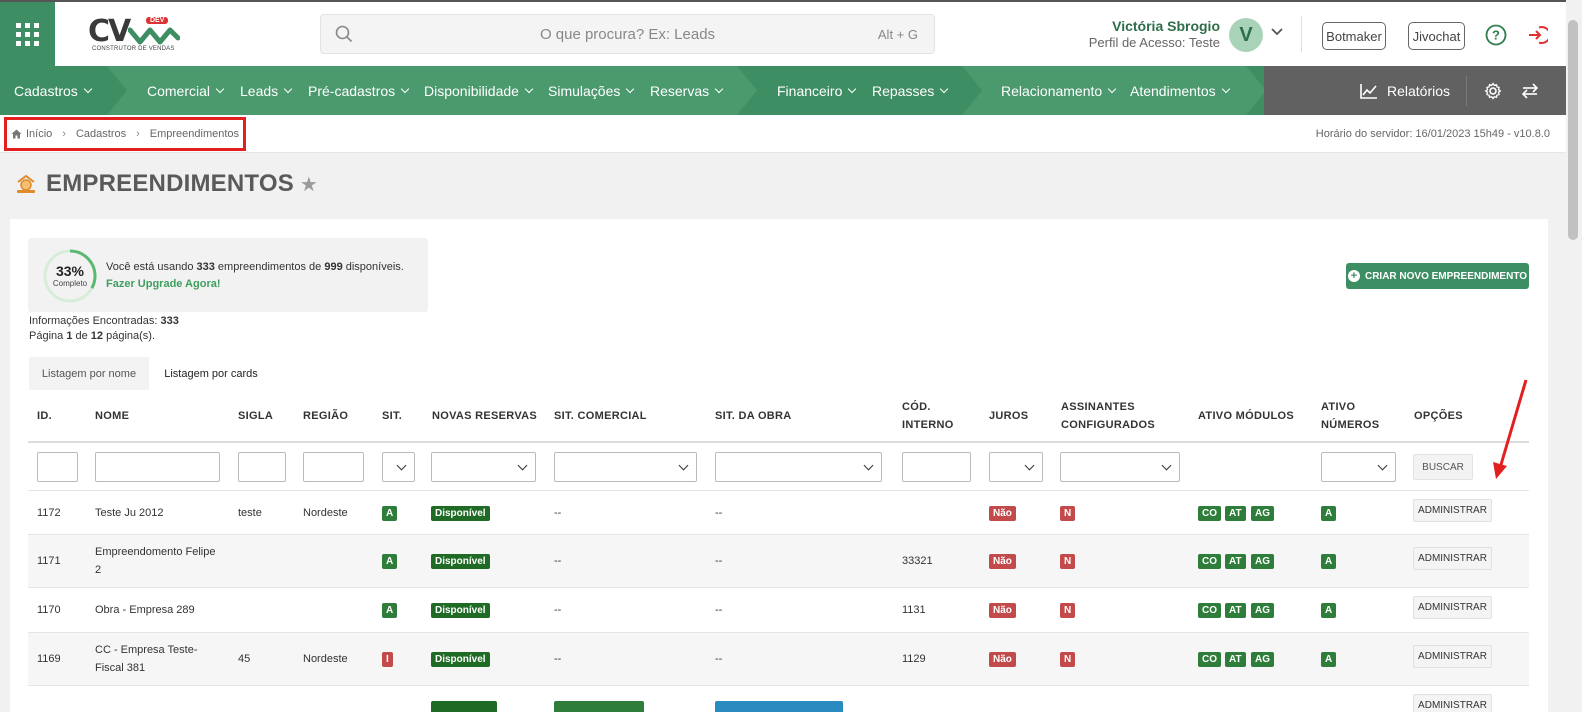 This screenshot has width=1582, height=712. I want to click on chevron-right-icon: ›, so click(138, 134).